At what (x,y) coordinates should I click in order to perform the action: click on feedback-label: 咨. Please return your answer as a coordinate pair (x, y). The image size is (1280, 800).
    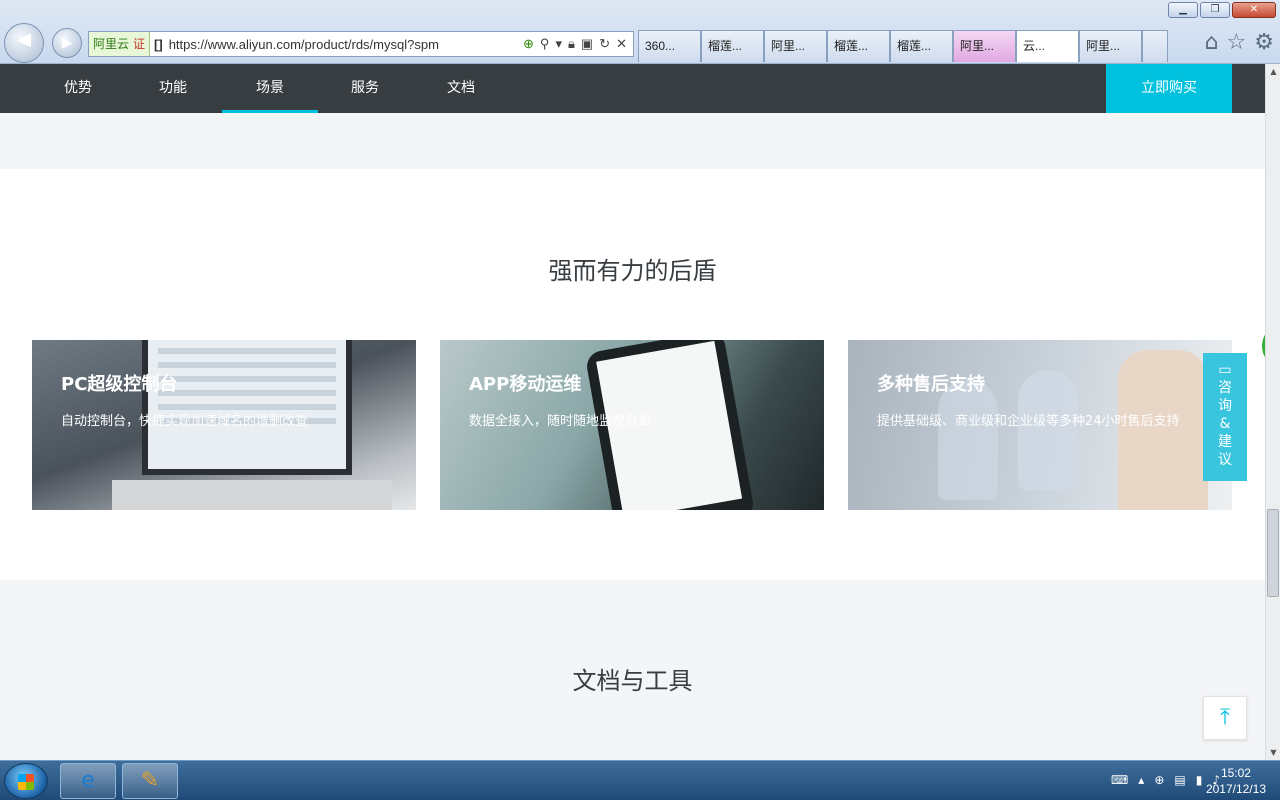
    Looking at the image, I should click on (1225, 388).